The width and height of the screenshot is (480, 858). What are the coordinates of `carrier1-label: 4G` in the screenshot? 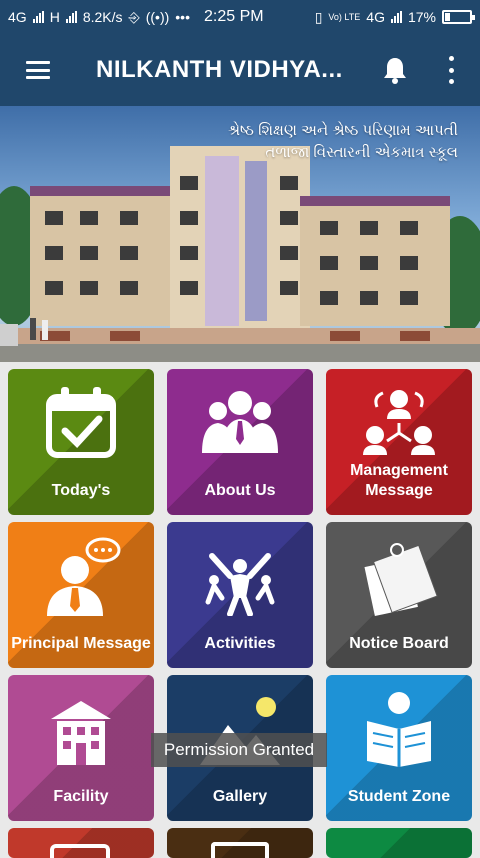 It's located at (17, 17).